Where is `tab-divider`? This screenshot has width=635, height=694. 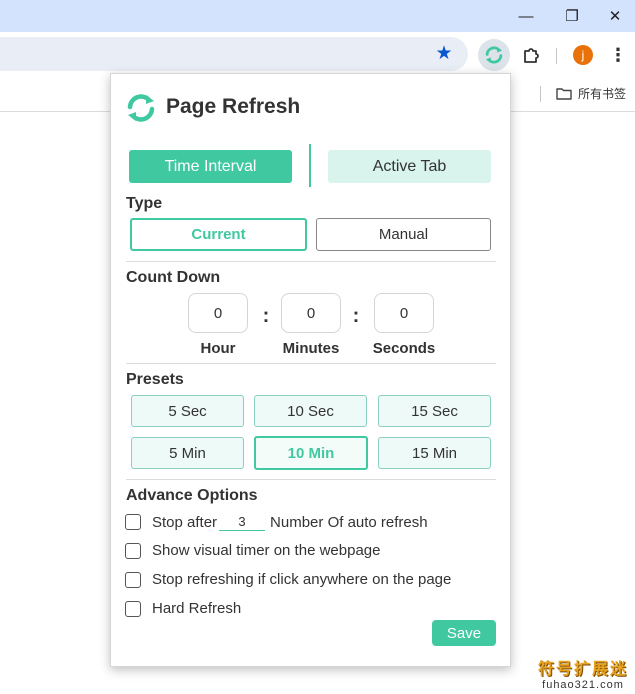
tab-divider is located at coordinates (310, 165).